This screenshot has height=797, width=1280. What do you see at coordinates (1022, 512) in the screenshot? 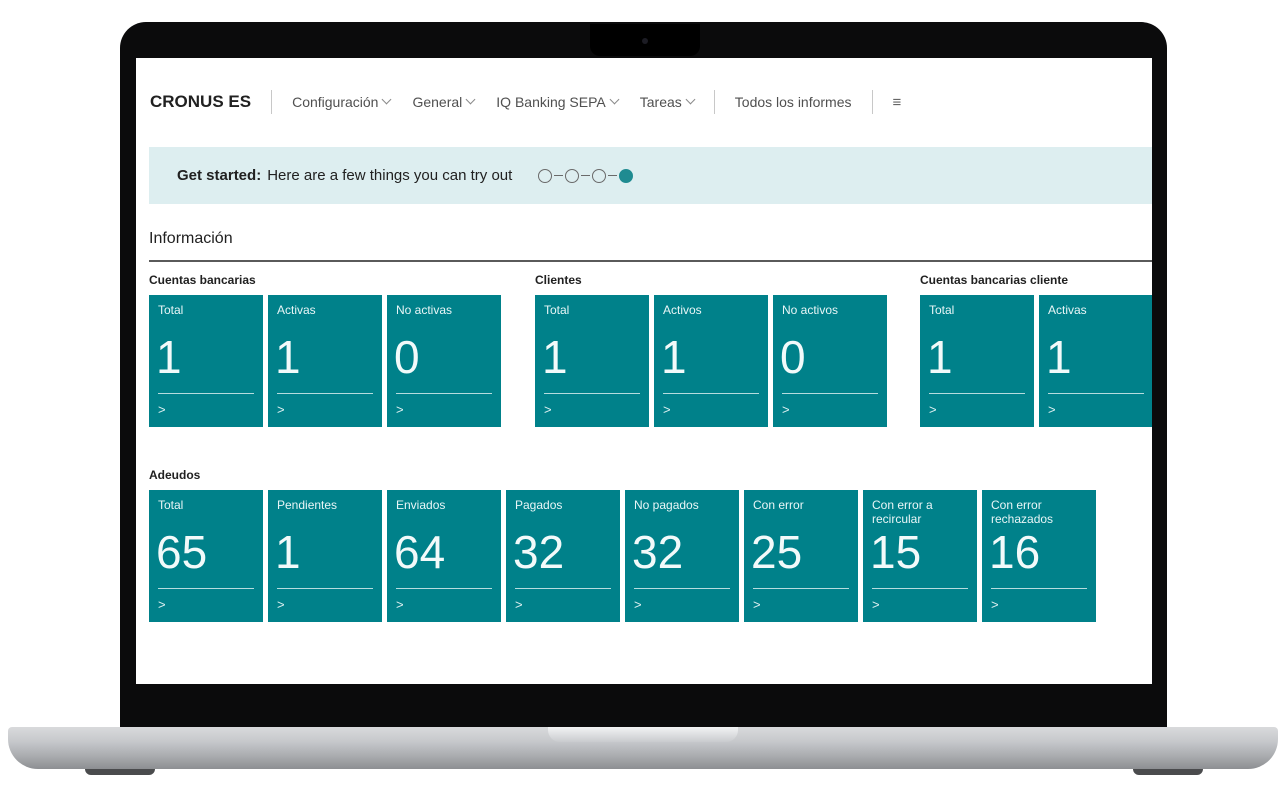
I see `tile-label: Con error rechazados` at bounding box center [1022, 512].